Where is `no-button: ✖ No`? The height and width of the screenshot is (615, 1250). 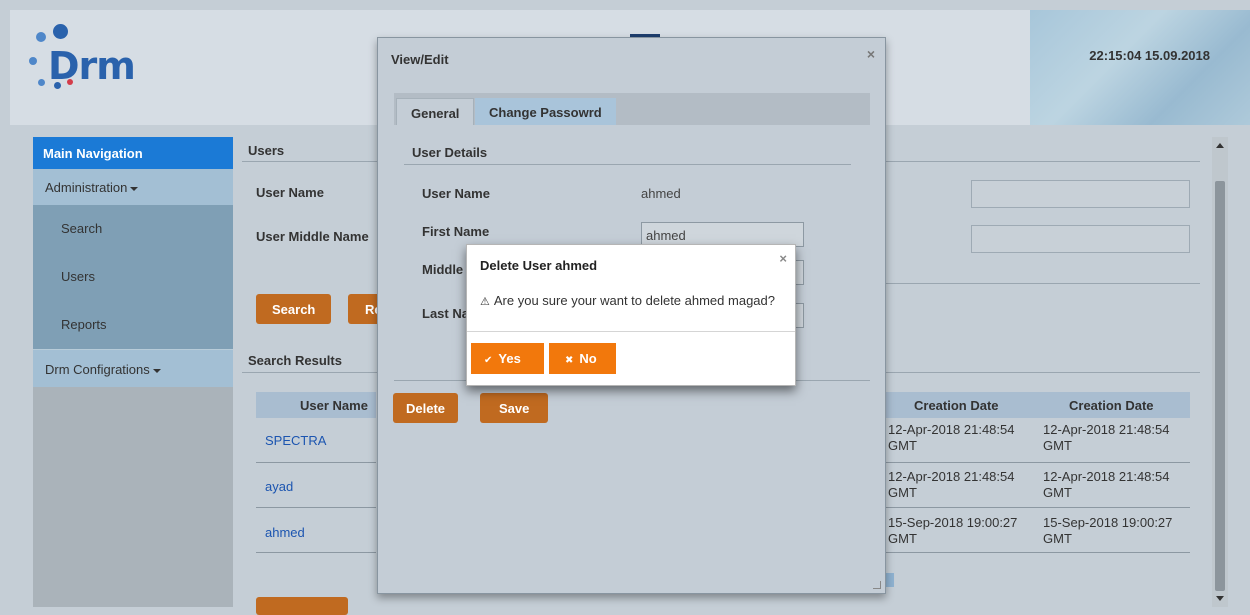
no-button: ✖ No is located at coordinates (582, 358).